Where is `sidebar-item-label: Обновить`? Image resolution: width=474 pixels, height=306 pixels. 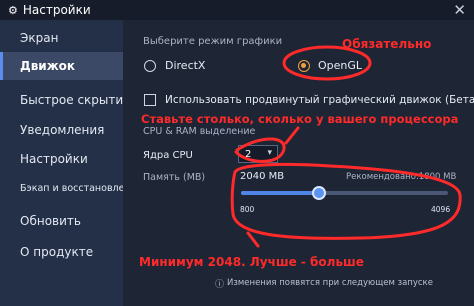
sidebar-item-label: Обновить is located at coordinates (50, 221).